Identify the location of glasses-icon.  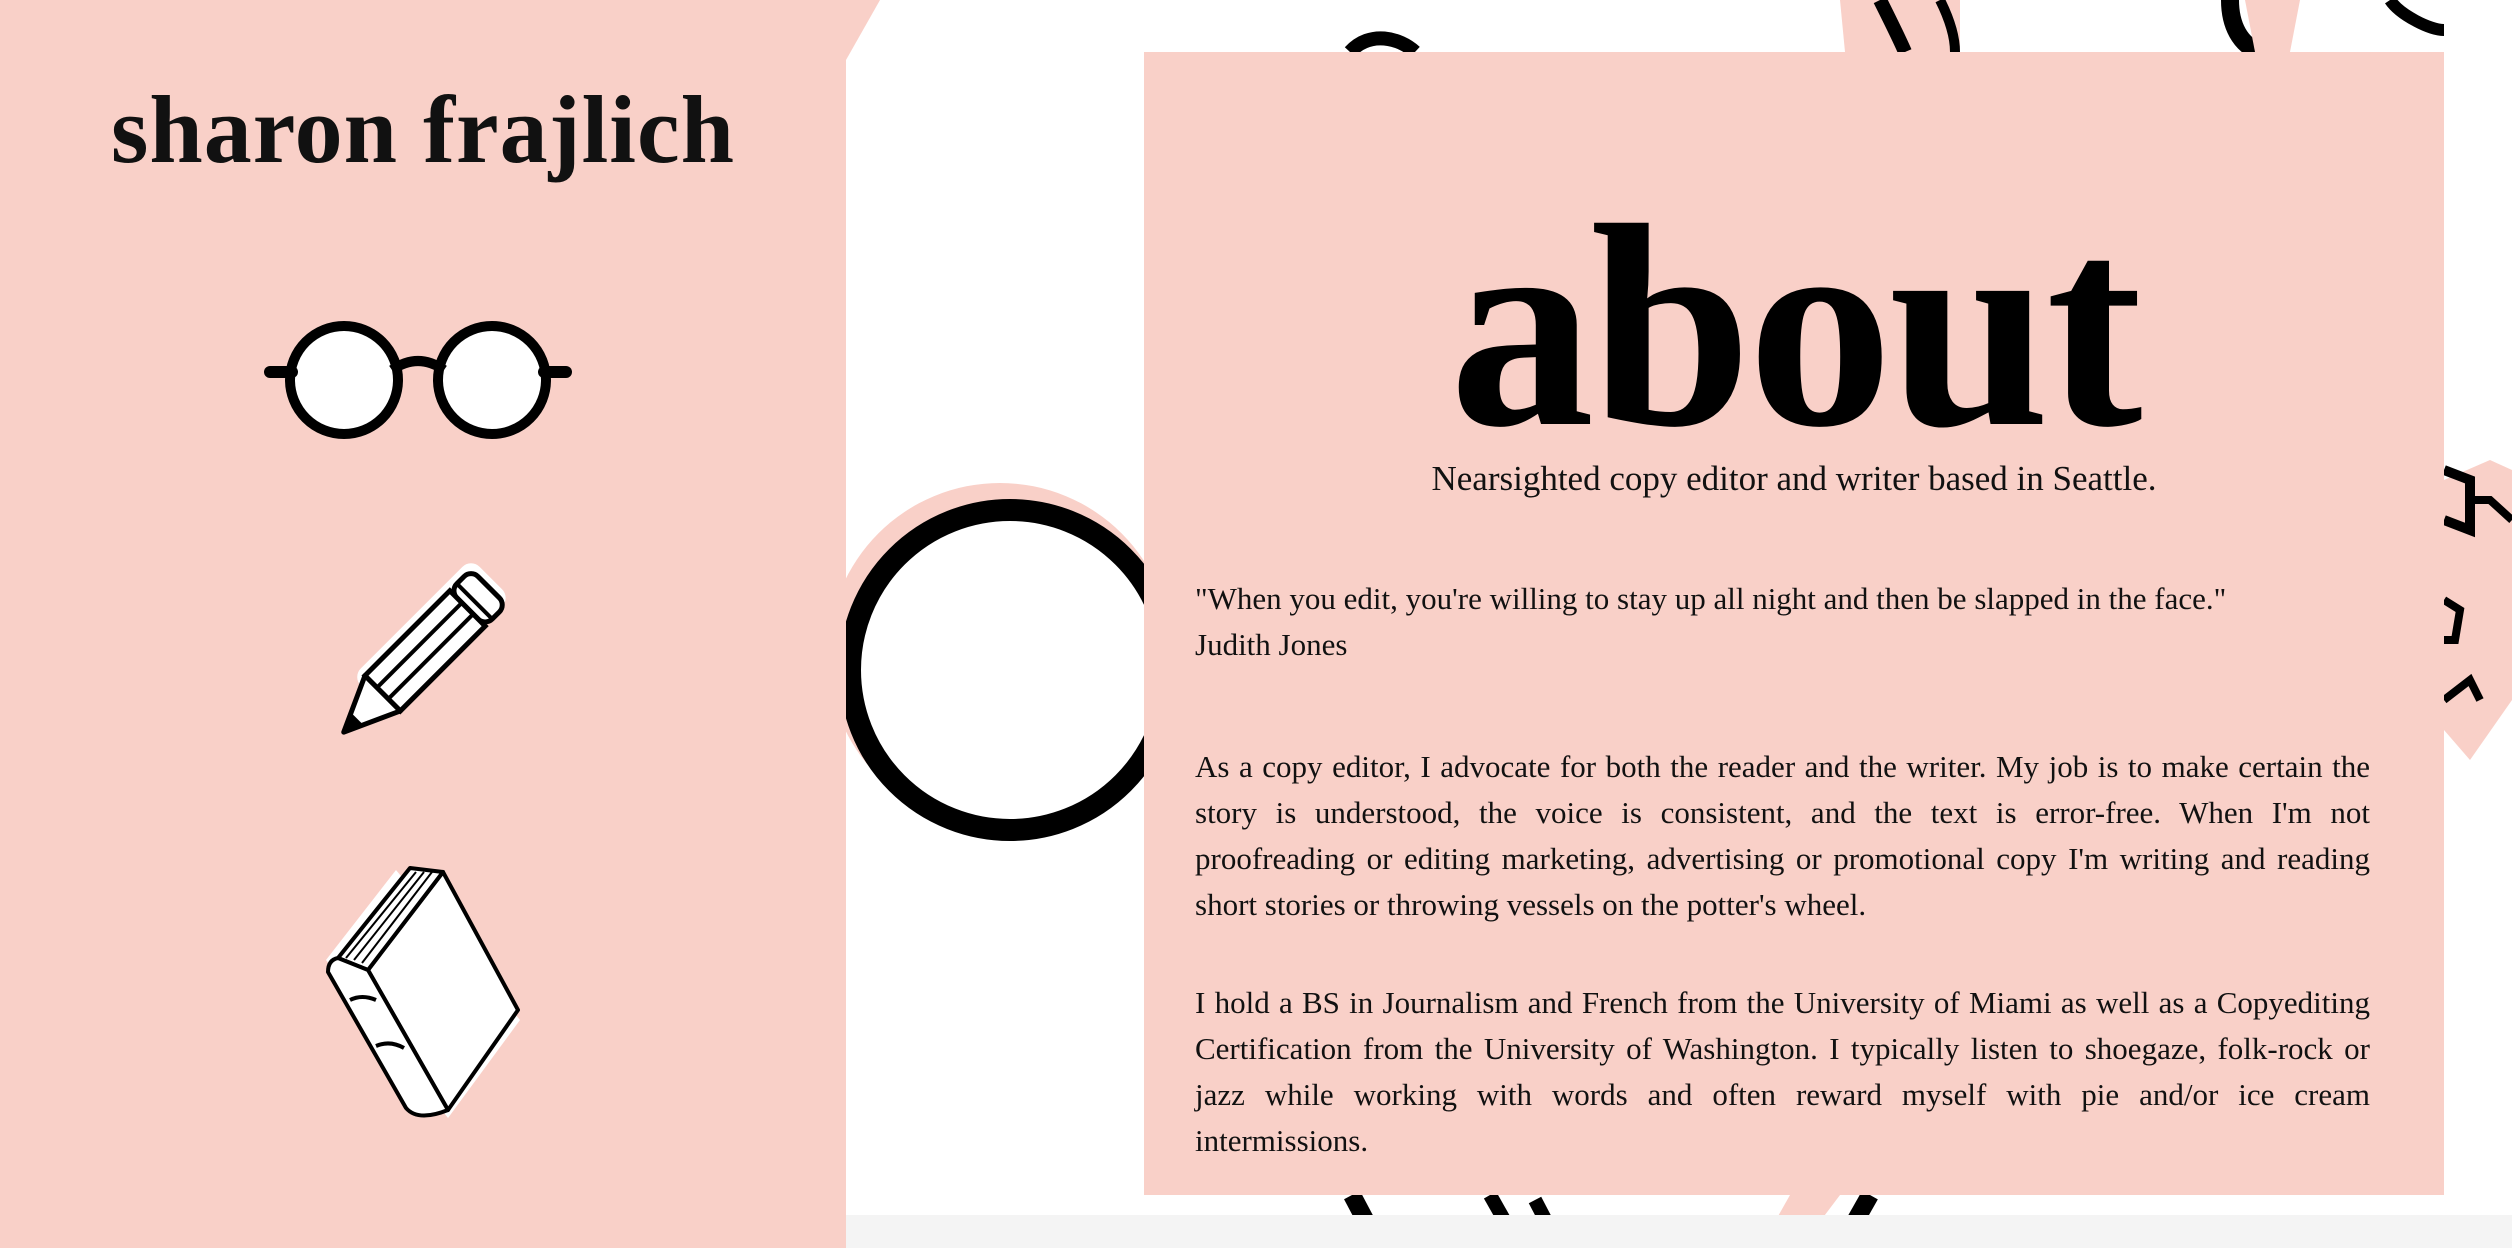
(422, 380).